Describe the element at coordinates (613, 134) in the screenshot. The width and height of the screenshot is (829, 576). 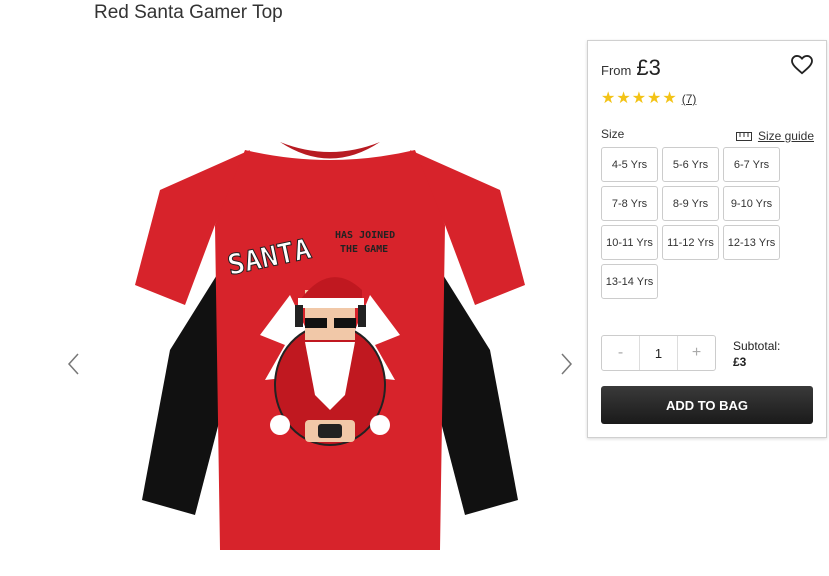
I see `size-label: Size` at that location.